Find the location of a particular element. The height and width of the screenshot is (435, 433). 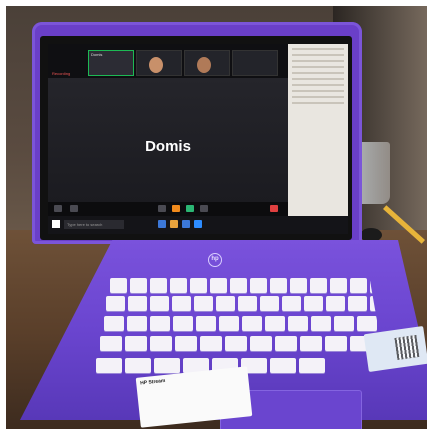

hp-logo: hp is located at coordinates (215, 260).